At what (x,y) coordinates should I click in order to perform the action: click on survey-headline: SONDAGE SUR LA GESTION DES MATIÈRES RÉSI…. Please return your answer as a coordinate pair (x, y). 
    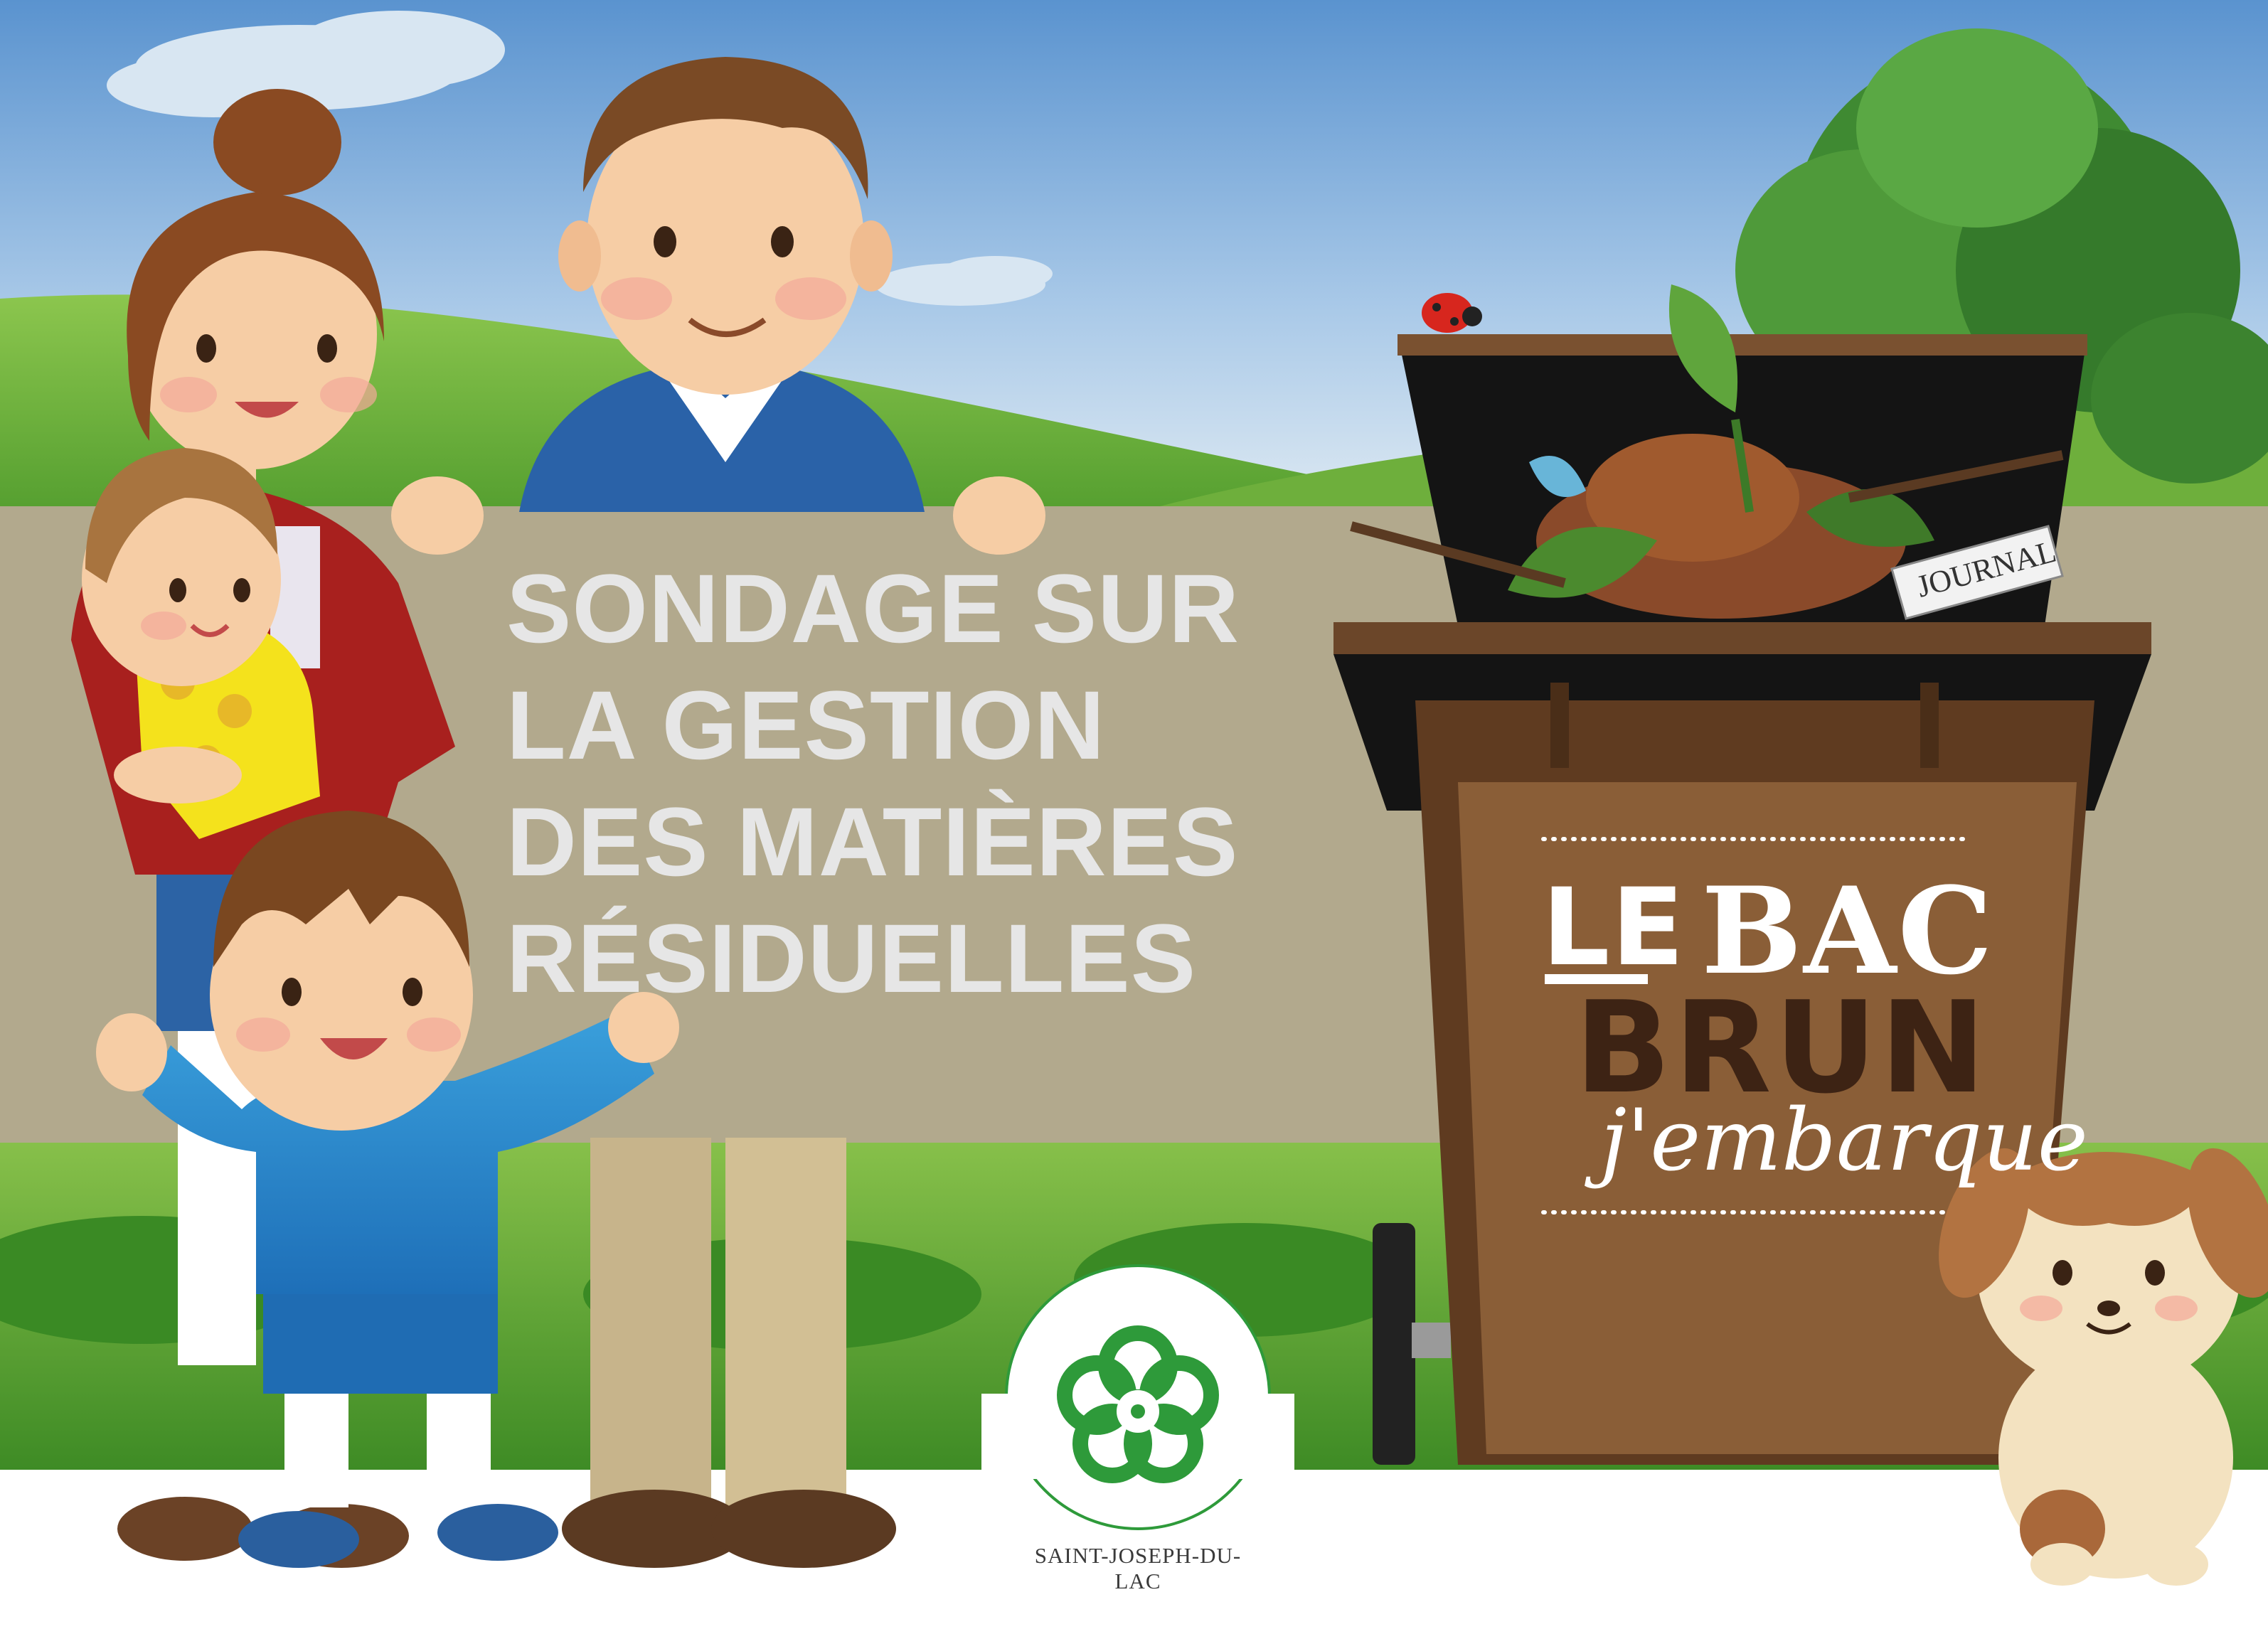
    Looking at the image, I should click on (933, 784).